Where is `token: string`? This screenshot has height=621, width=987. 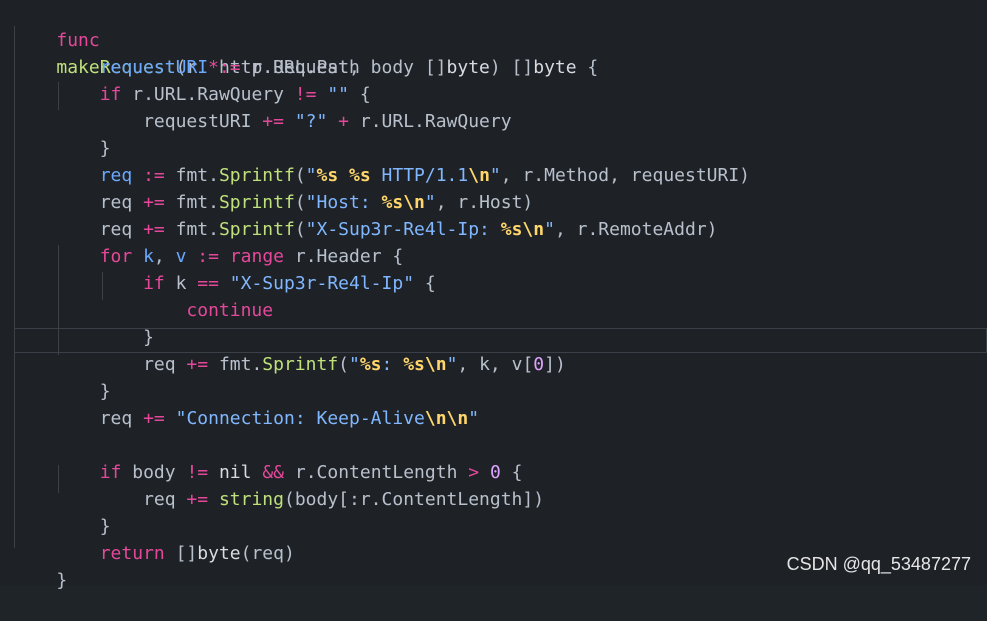 token: string is located at coordinates (251, 499).